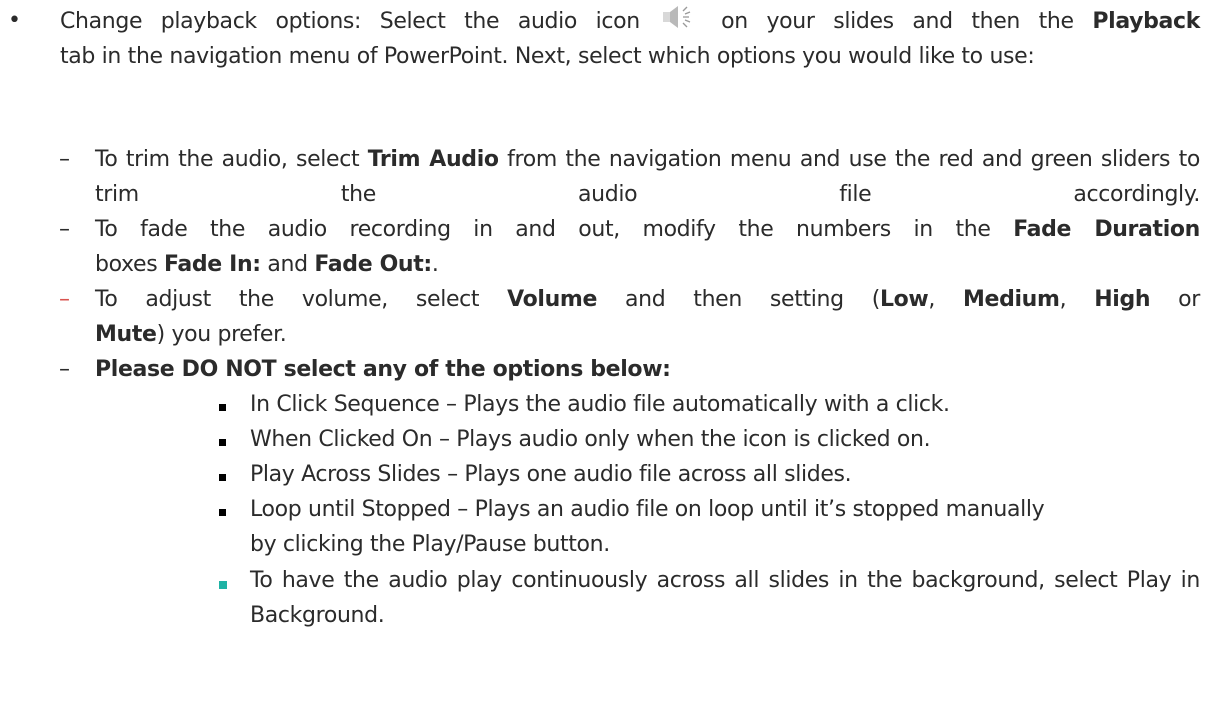 Image resolution: width=1222 pixels, height=706 pixels. I want to click on mute-label: Mute, so click(126, 334).